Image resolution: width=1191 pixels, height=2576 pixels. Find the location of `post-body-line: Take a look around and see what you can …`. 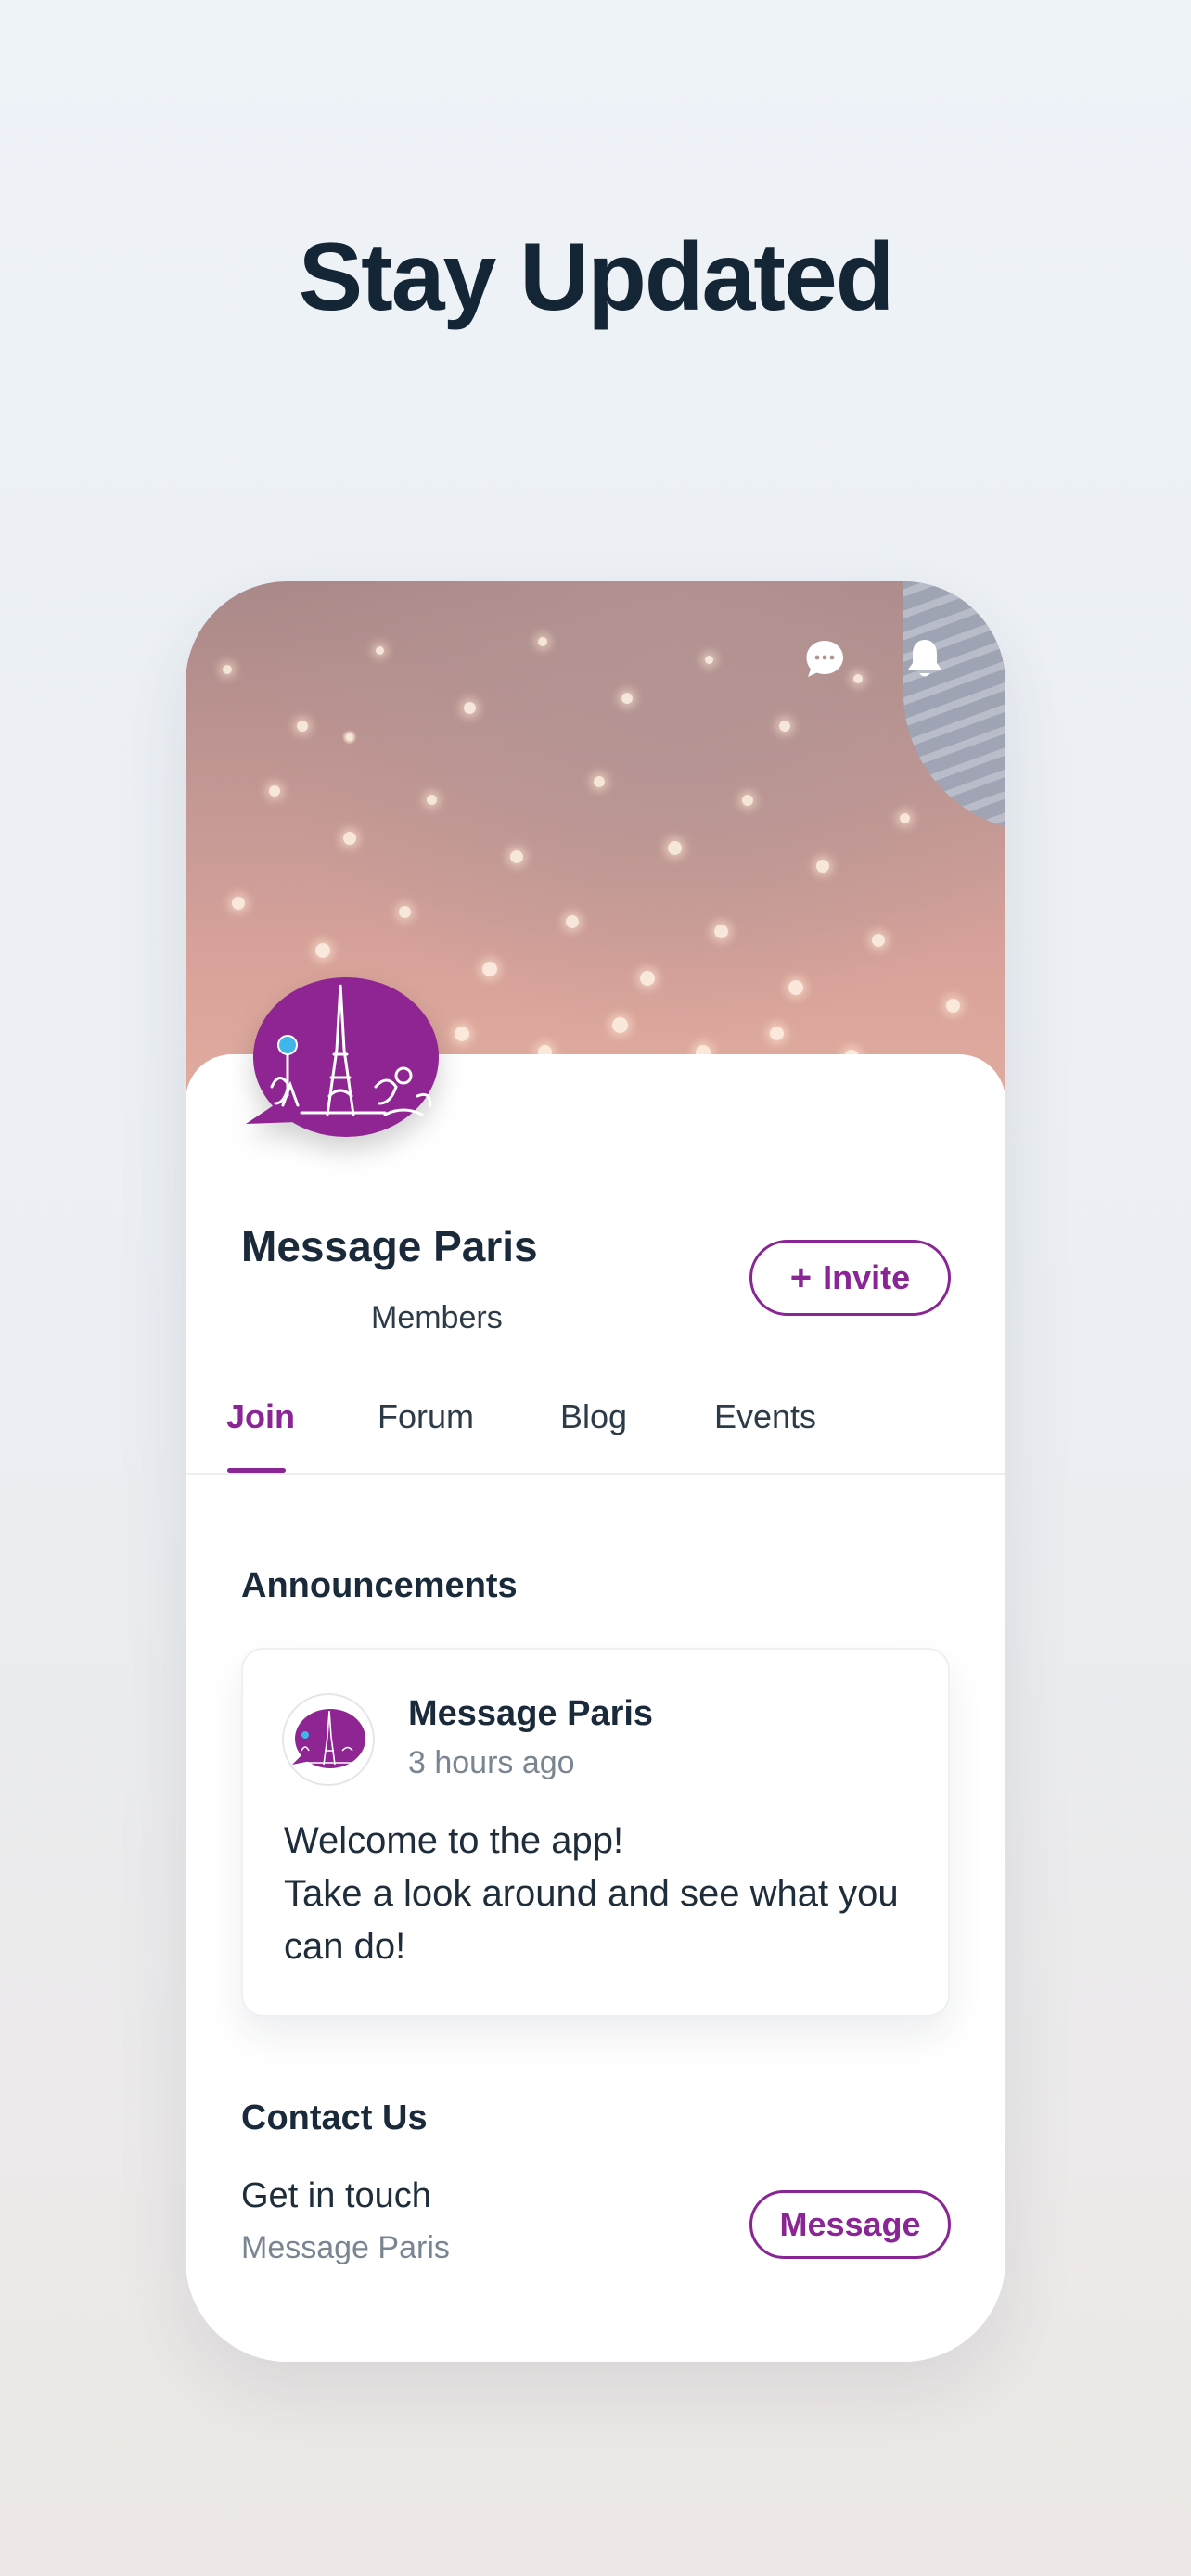

post-body-line: Take a look around and see what you can … is located at coordinates (591, 1920).